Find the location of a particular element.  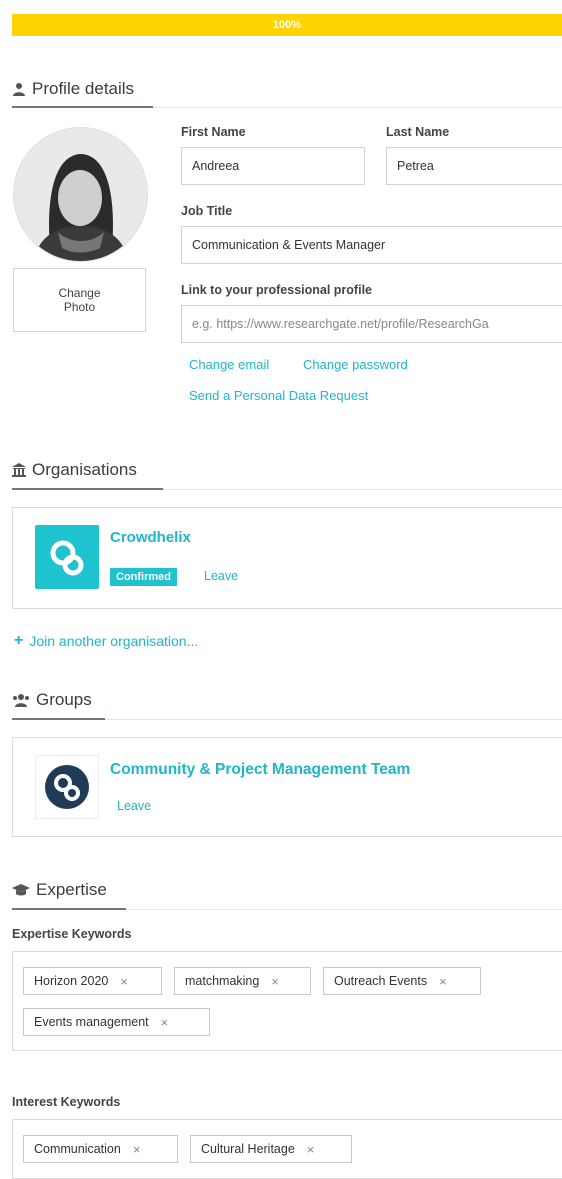

data-request-link: Send a Personal Data Request is located at coordinates (278, 395).